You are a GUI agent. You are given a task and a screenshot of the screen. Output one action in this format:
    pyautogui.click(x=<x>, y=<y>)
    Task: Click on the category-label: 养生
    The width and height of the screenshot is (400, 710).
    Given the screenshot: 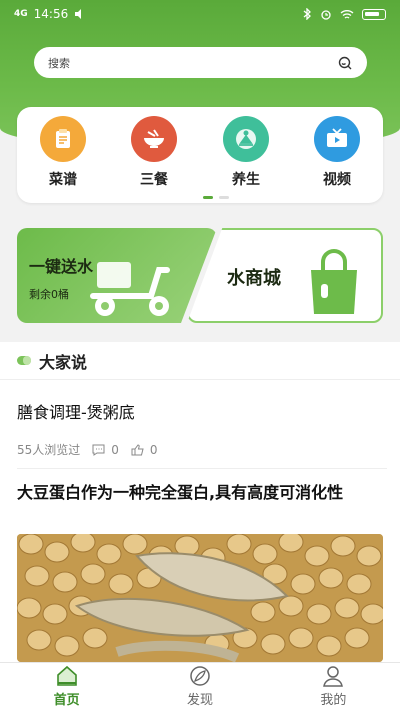 What is the action you would take?
    pyautogui.click(x=246, y=180)
    